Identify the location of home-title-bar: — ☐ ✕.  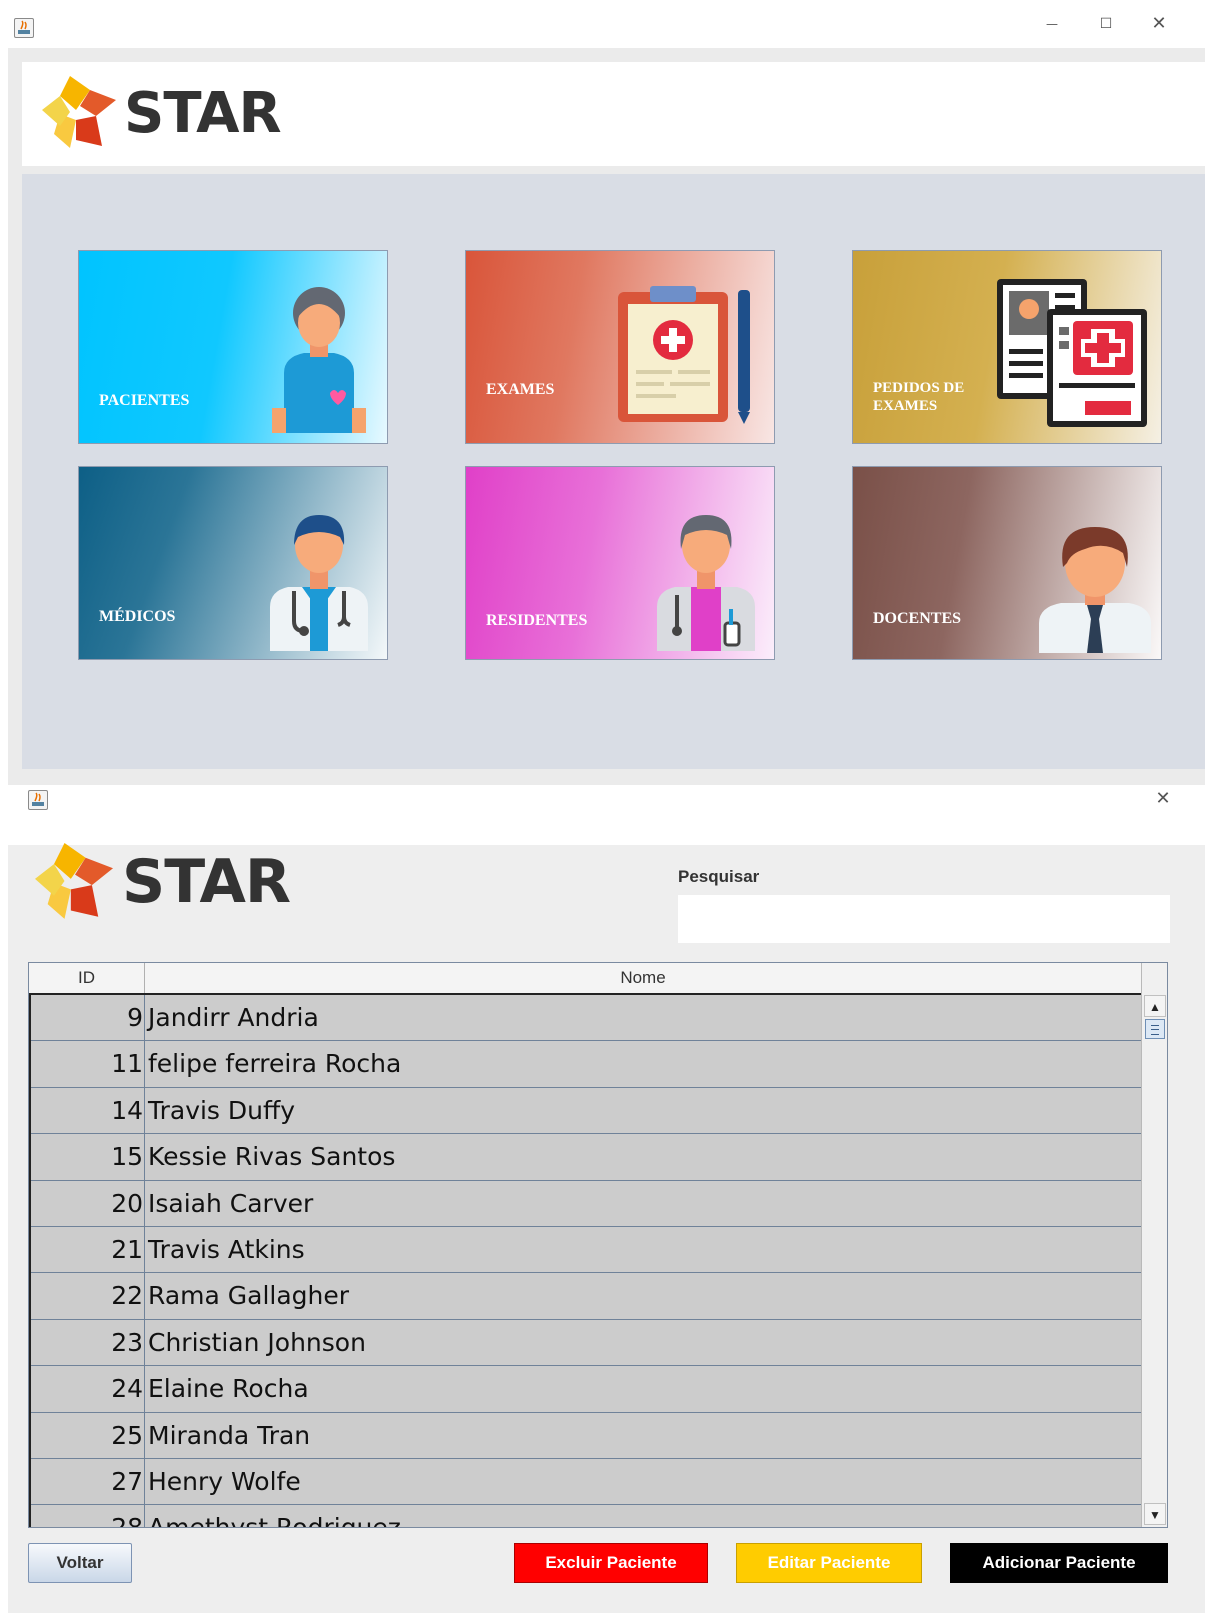
(610, 24).